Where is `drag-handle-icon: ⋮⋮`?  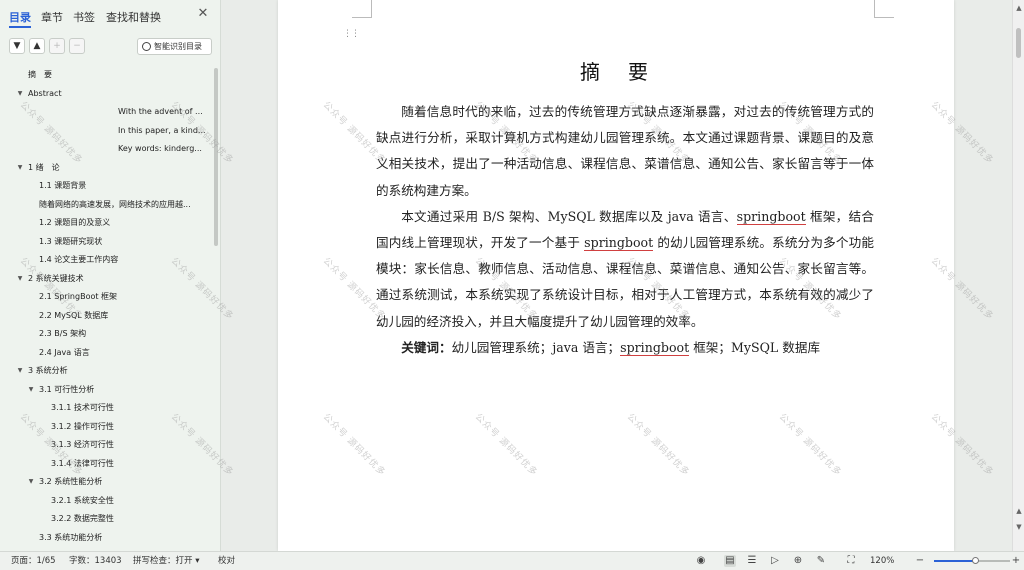
drag-handle-icon: ⋮⋮ is located at coordinates (351, 34).